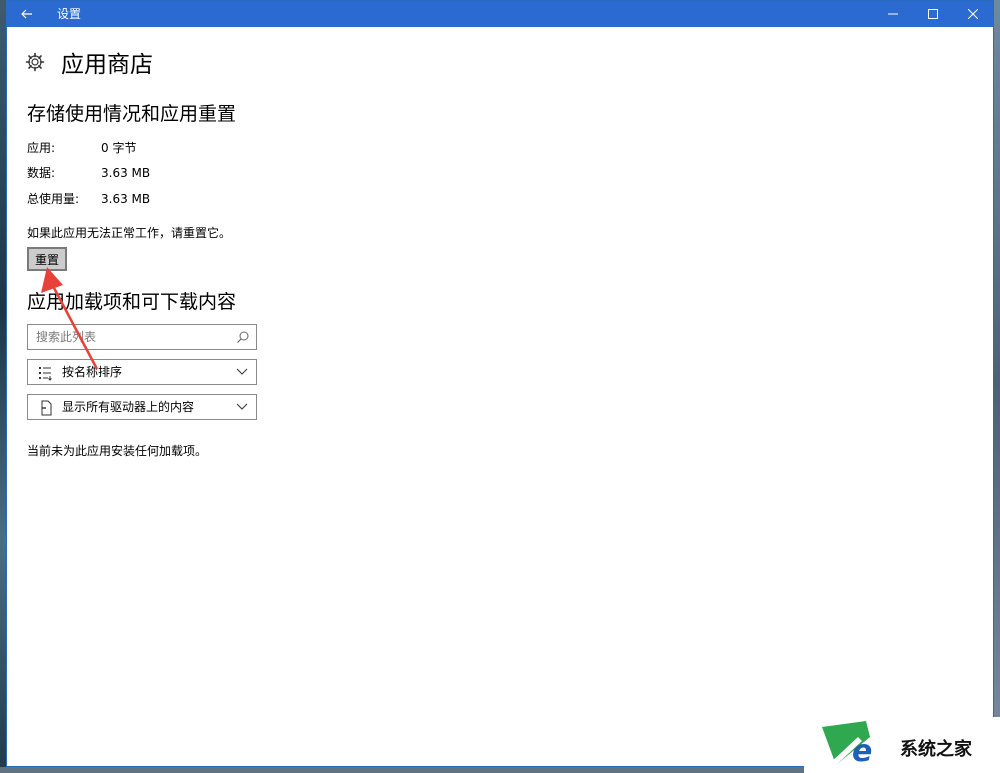  Describe the element at coordinates (41, 148) in the screenshot. I see `storage-row-label: 应用:` at that location.